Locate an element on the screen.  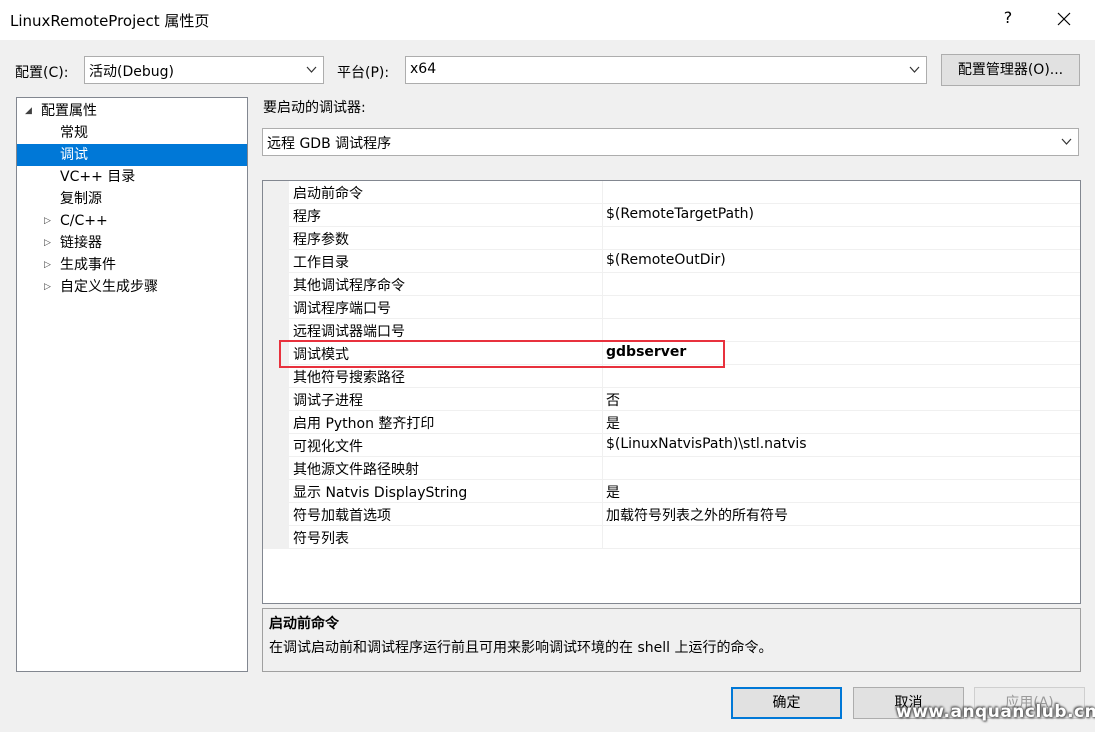
tree-item-custom-build-step: ▷ 自定义生成步骤 is located at coordinates (132, 287).